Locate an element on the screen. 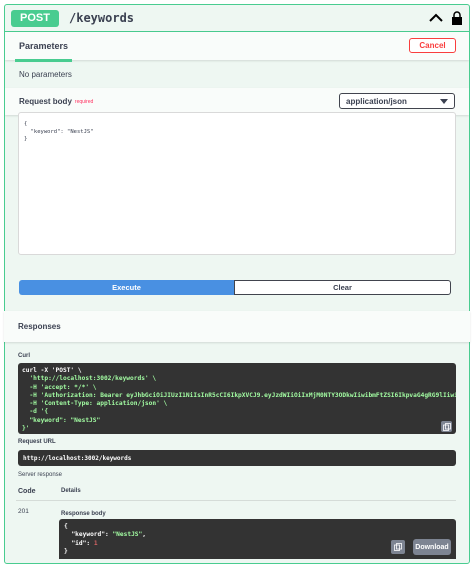  response-body-label: Response body is located at coordinates (83, 514).